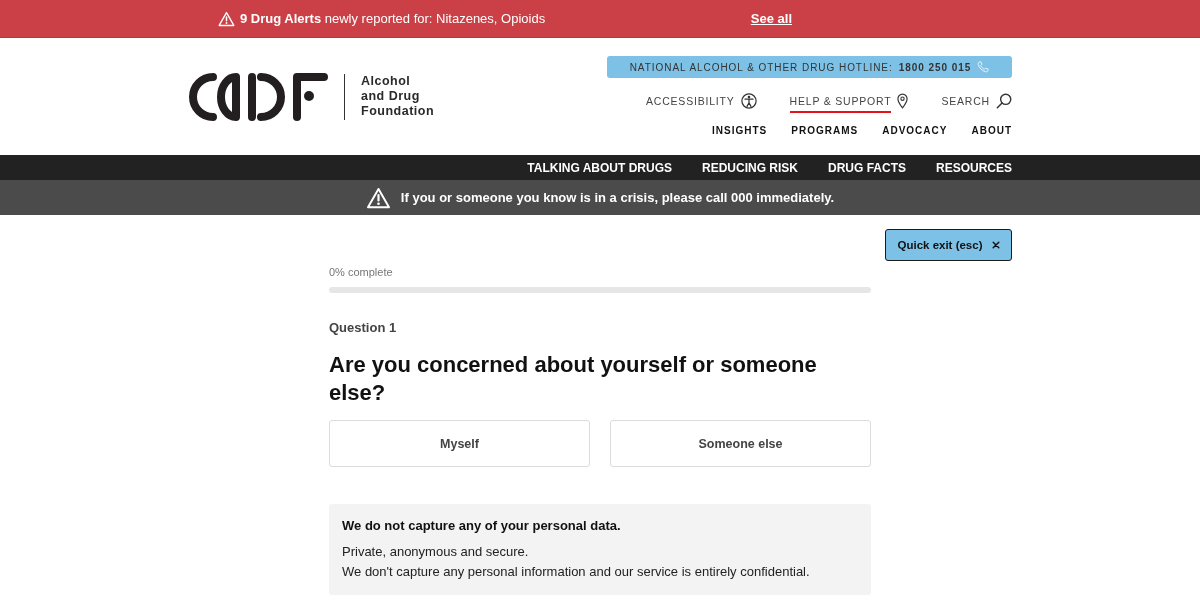 The height and width of the screenshot is (600, 1200). I want to click on phone-icon, so click(983, 67).